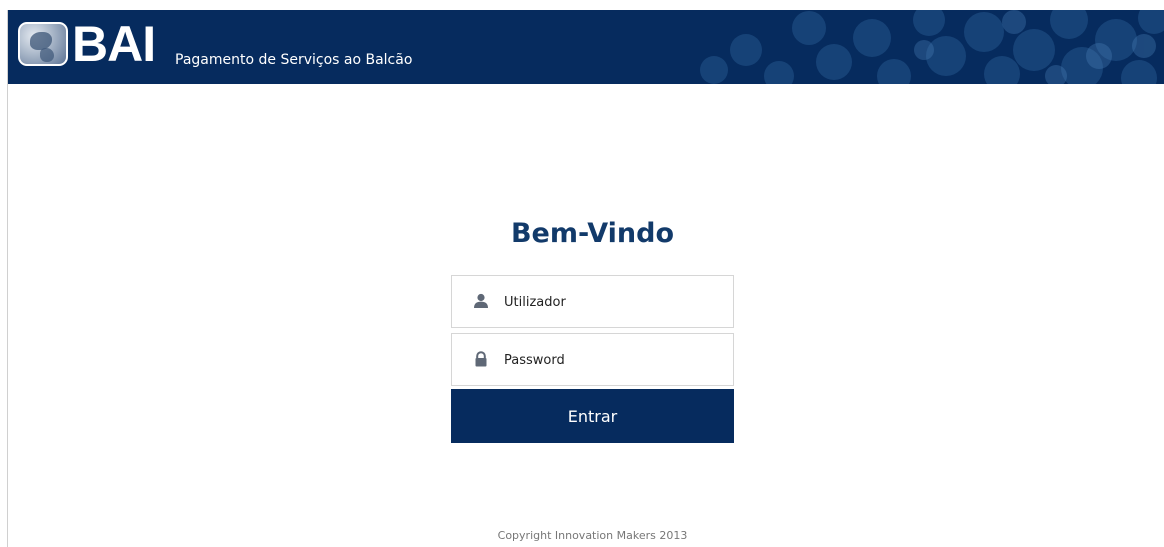 The width and height of the screenshot is (1164, 547). Describe the element at coordinates (586, 47) in the screenshot. I see `app-header: BAI Pagamento de Serviços ao Balcão` at that location.